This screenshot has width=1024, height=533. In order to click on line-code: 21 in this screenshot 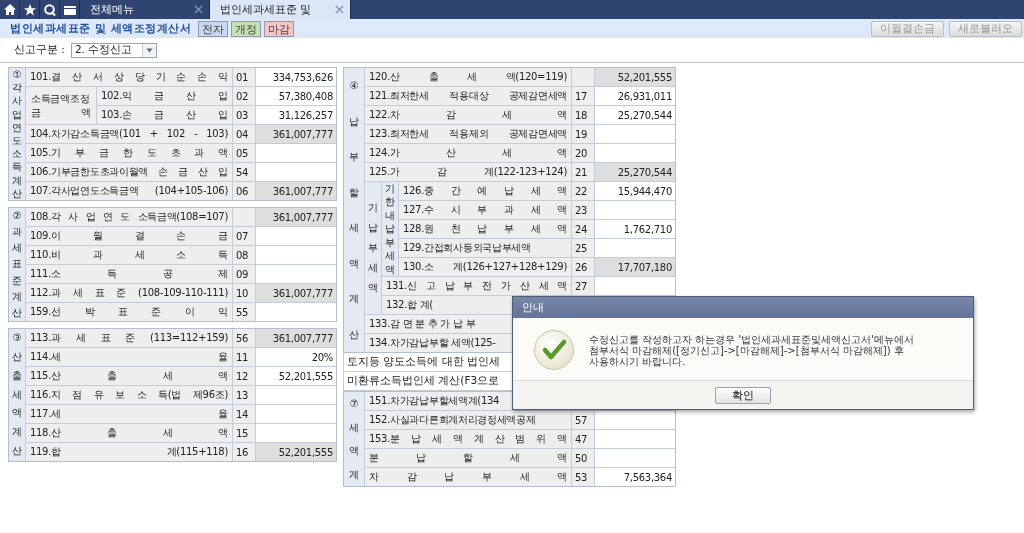, I will do `click(583, 172)`.